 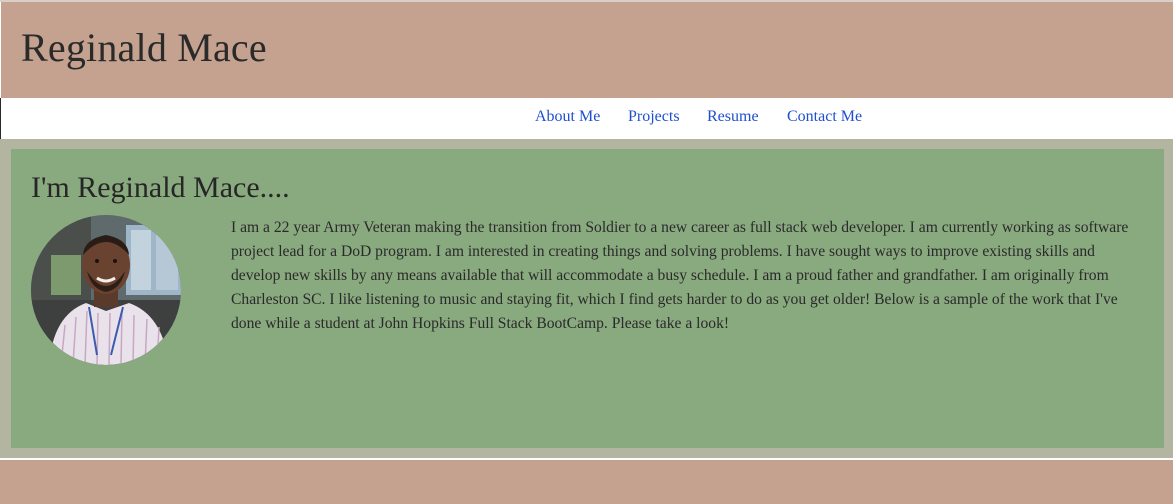 What do you see at coordinates (654, 117) in the screenshot?
I see `nav-link-projects: Projects` at bounding box center [654, 117].